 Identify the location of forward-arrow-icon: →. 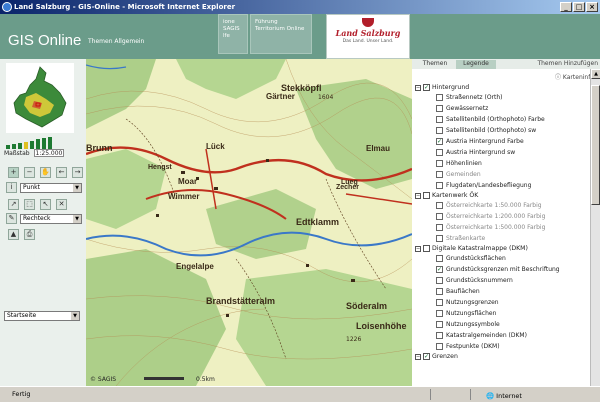
(77, 172).